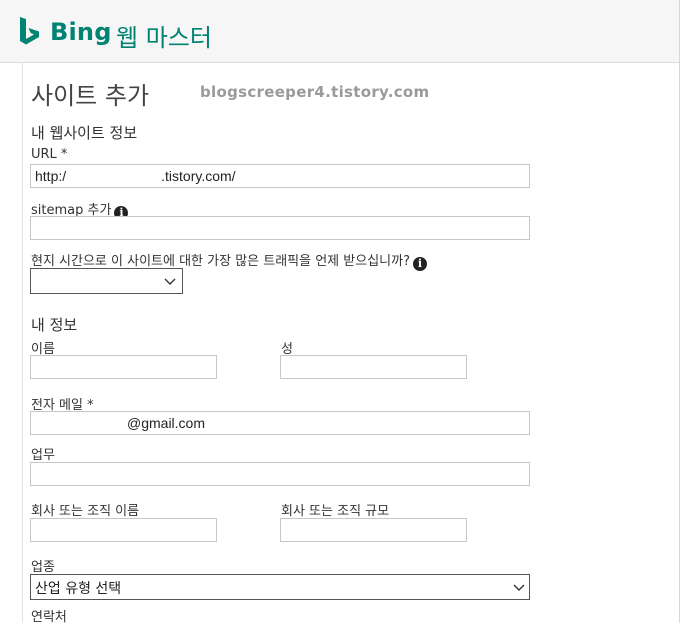 Image resolution: width=680 pixels, height=625 pixels. I want to click on first-name-input, so click(123, 367).